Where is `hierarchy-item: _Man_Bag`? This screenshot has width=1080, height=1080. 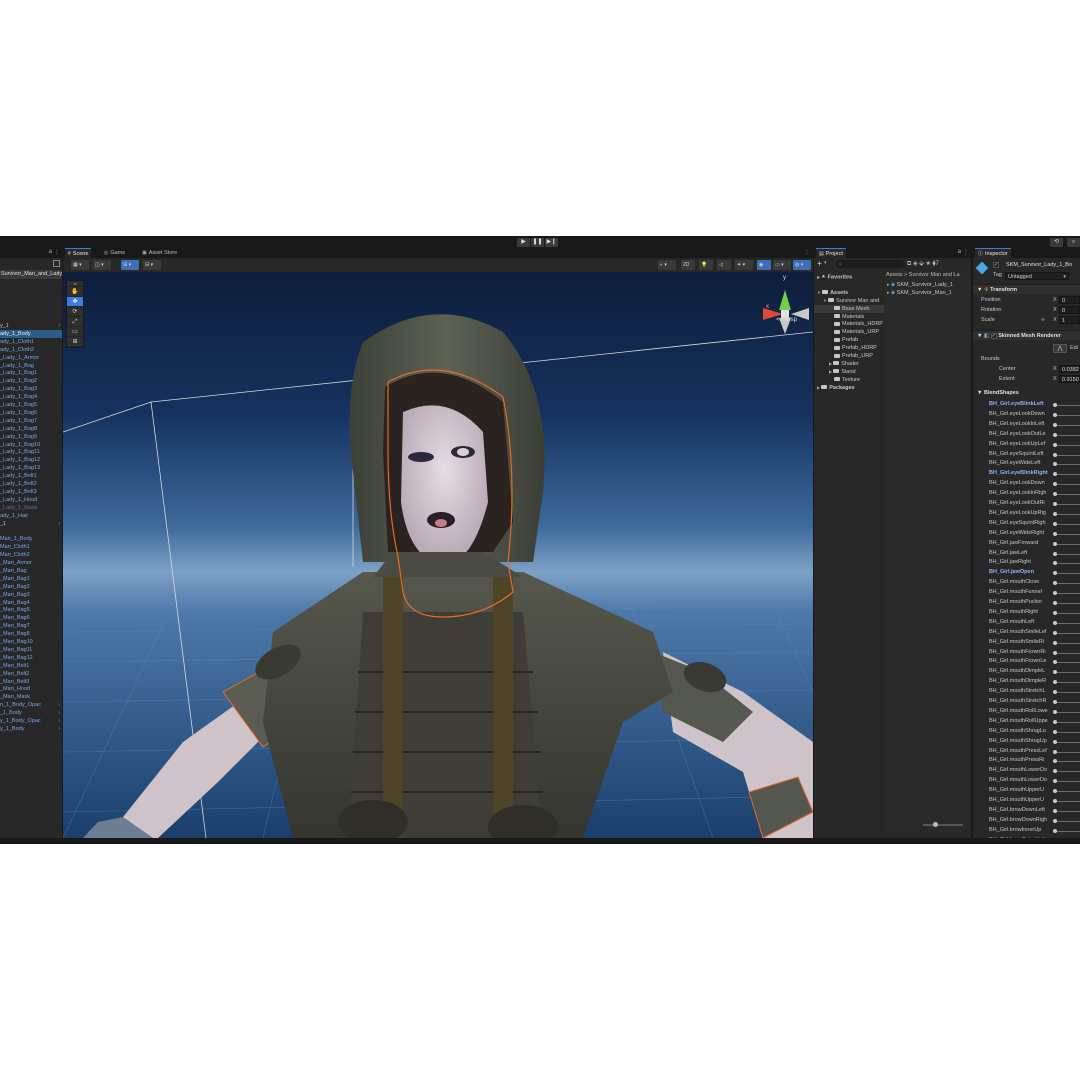
hierarchy-item: _Man_Bag is located at coordinates (31, 571).